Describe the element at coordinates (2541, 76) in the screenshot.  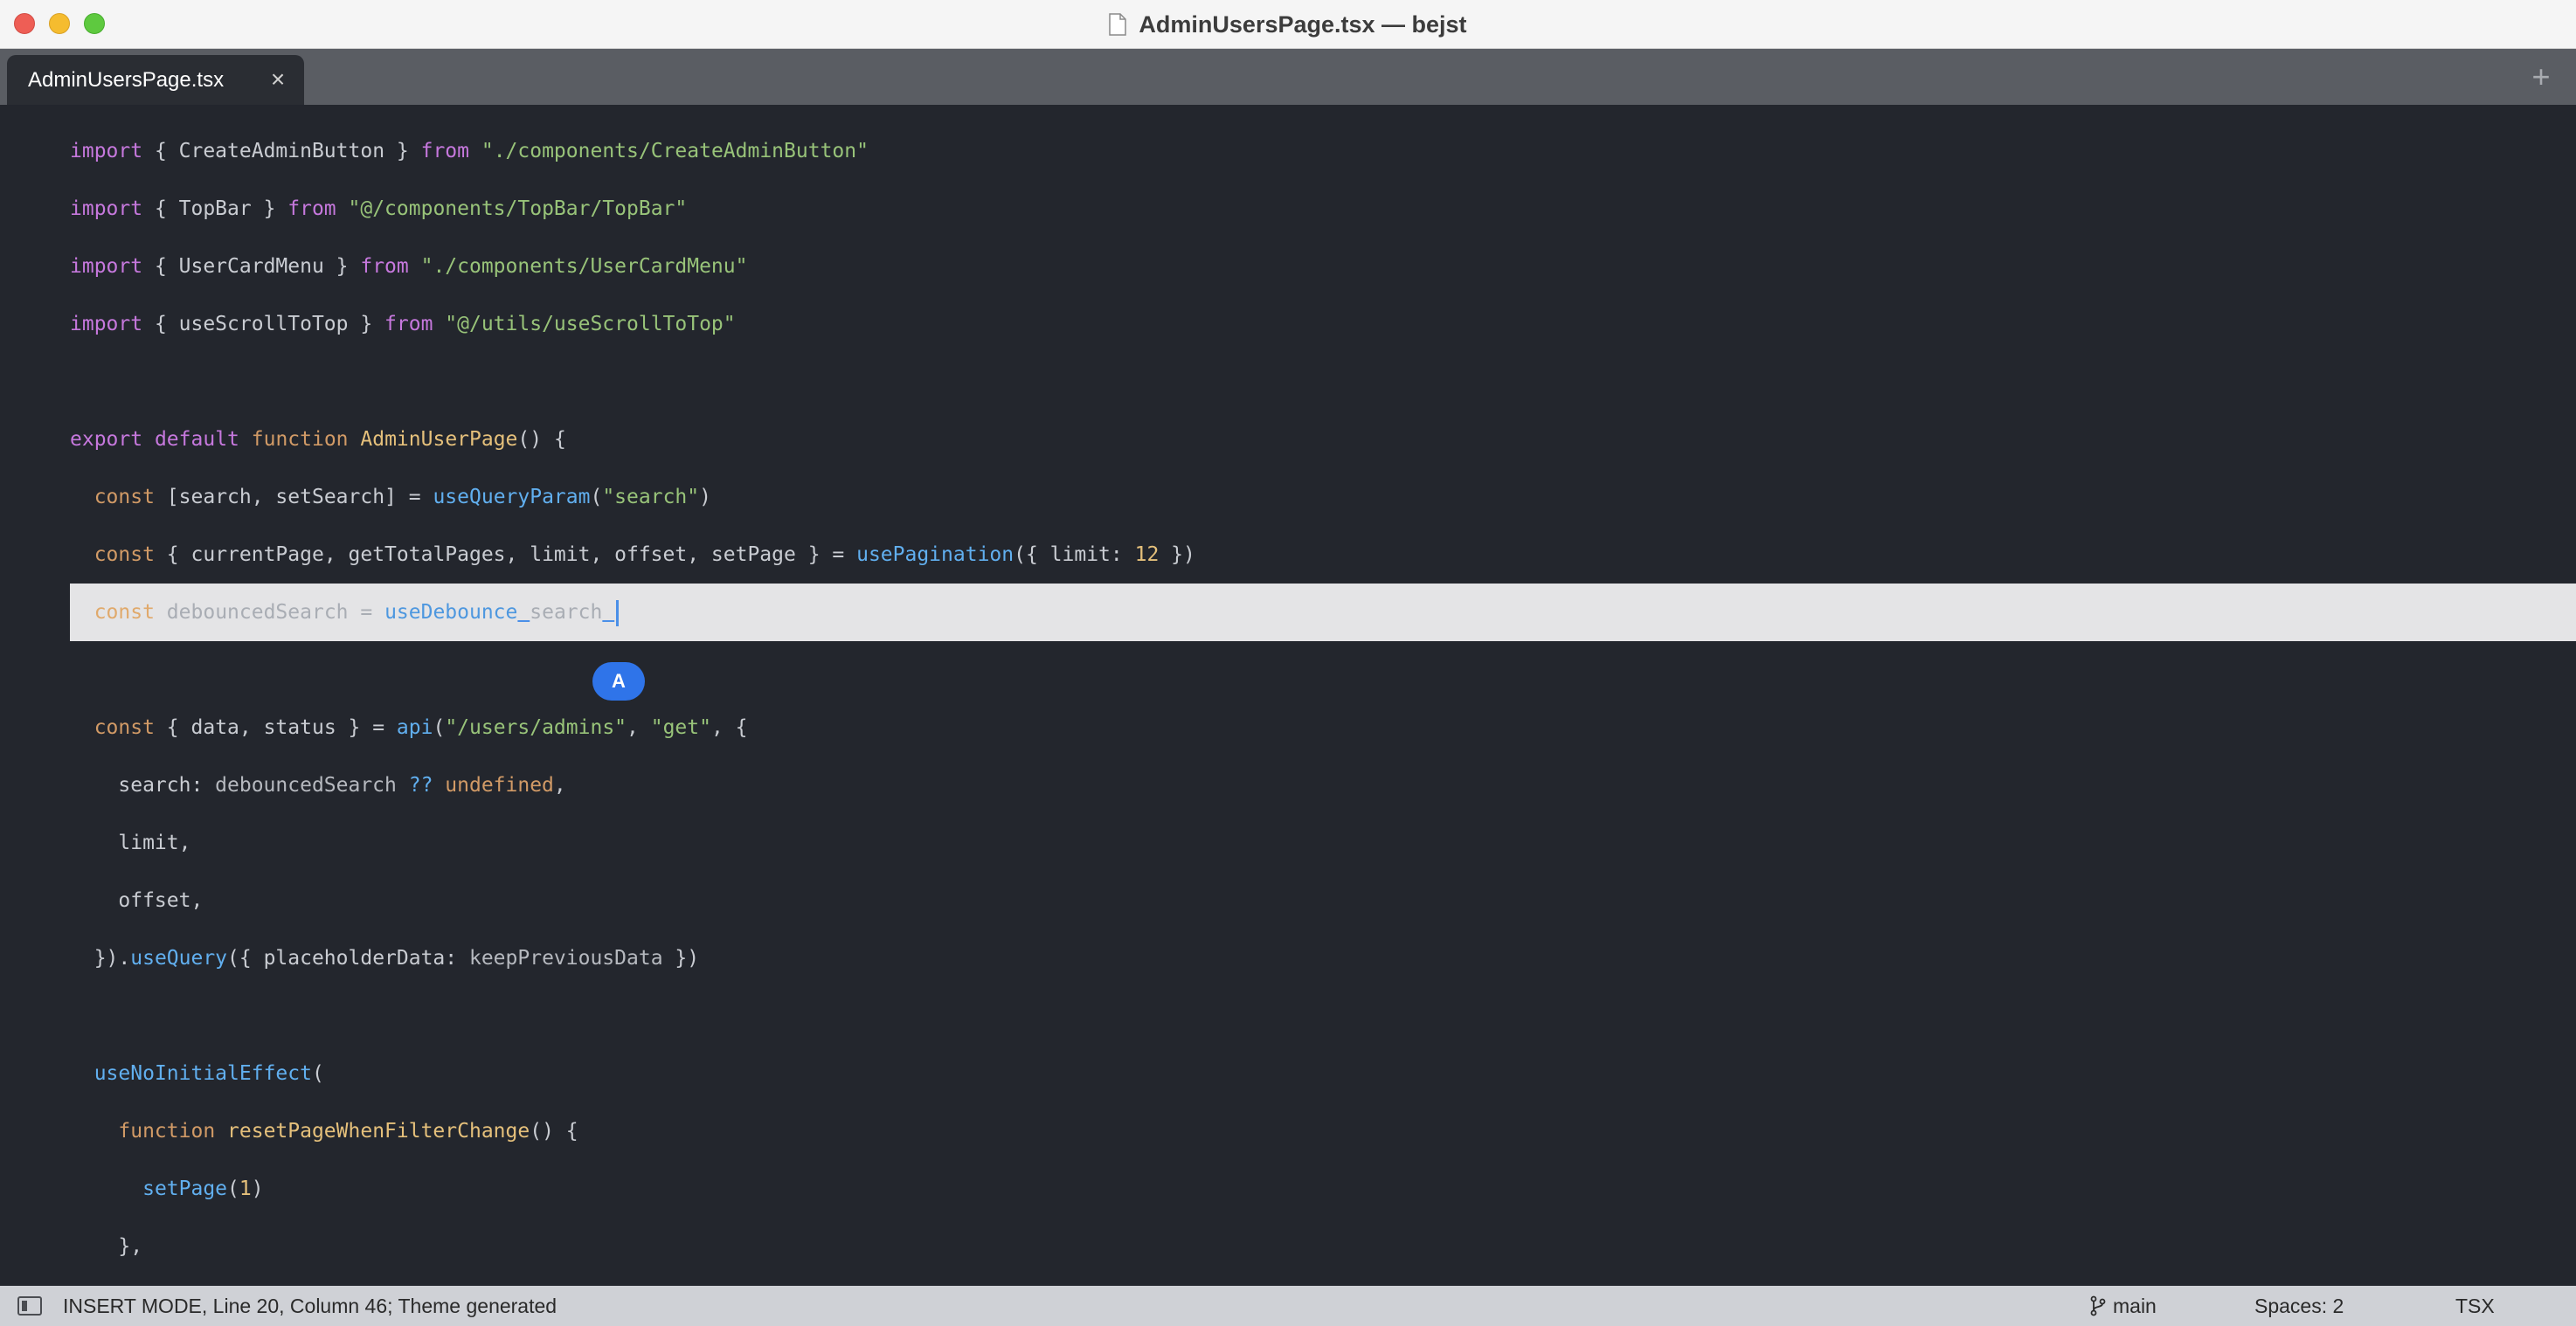
I see `new-tab-icon: +` at that location.